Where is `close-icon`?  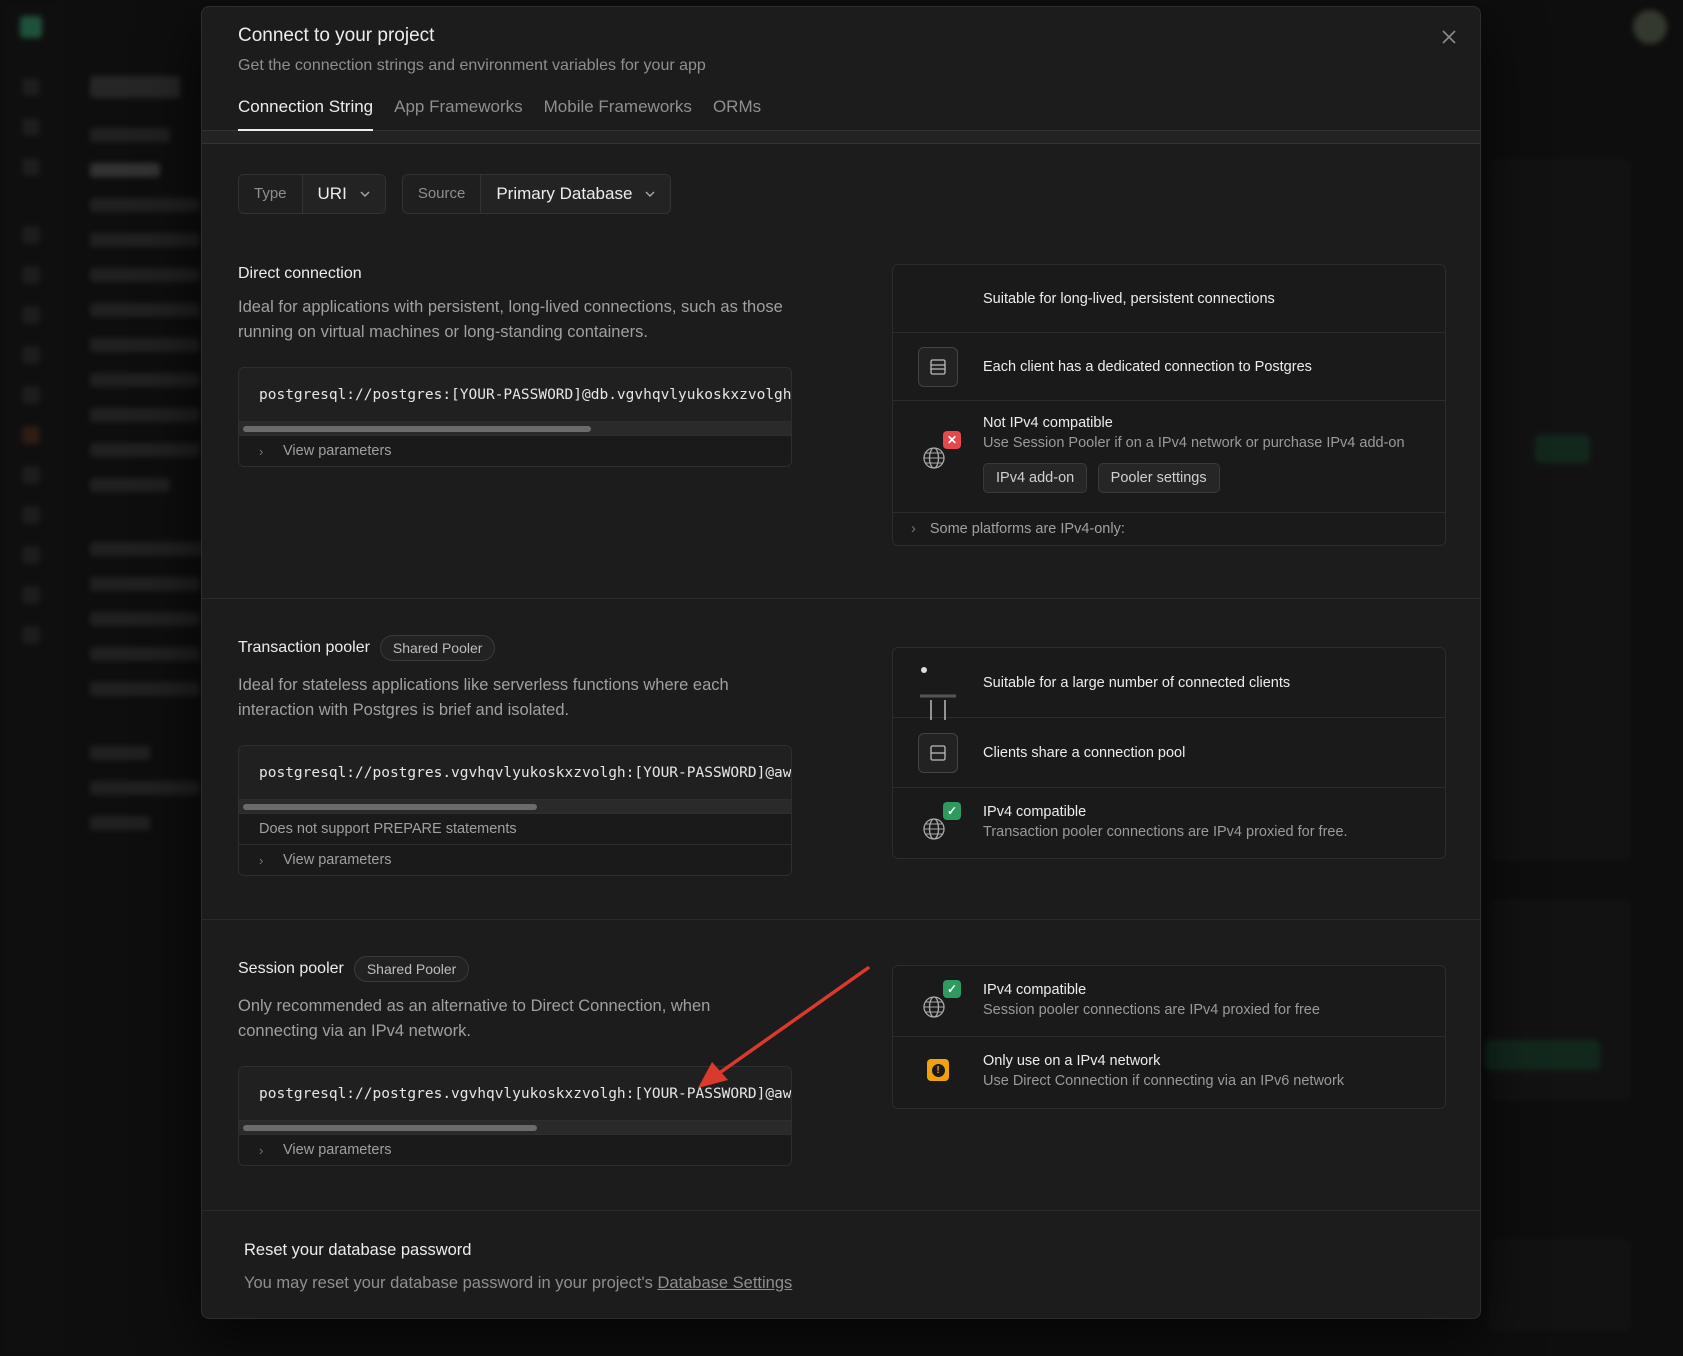
close-icon is located at coordinates (1449, 37).